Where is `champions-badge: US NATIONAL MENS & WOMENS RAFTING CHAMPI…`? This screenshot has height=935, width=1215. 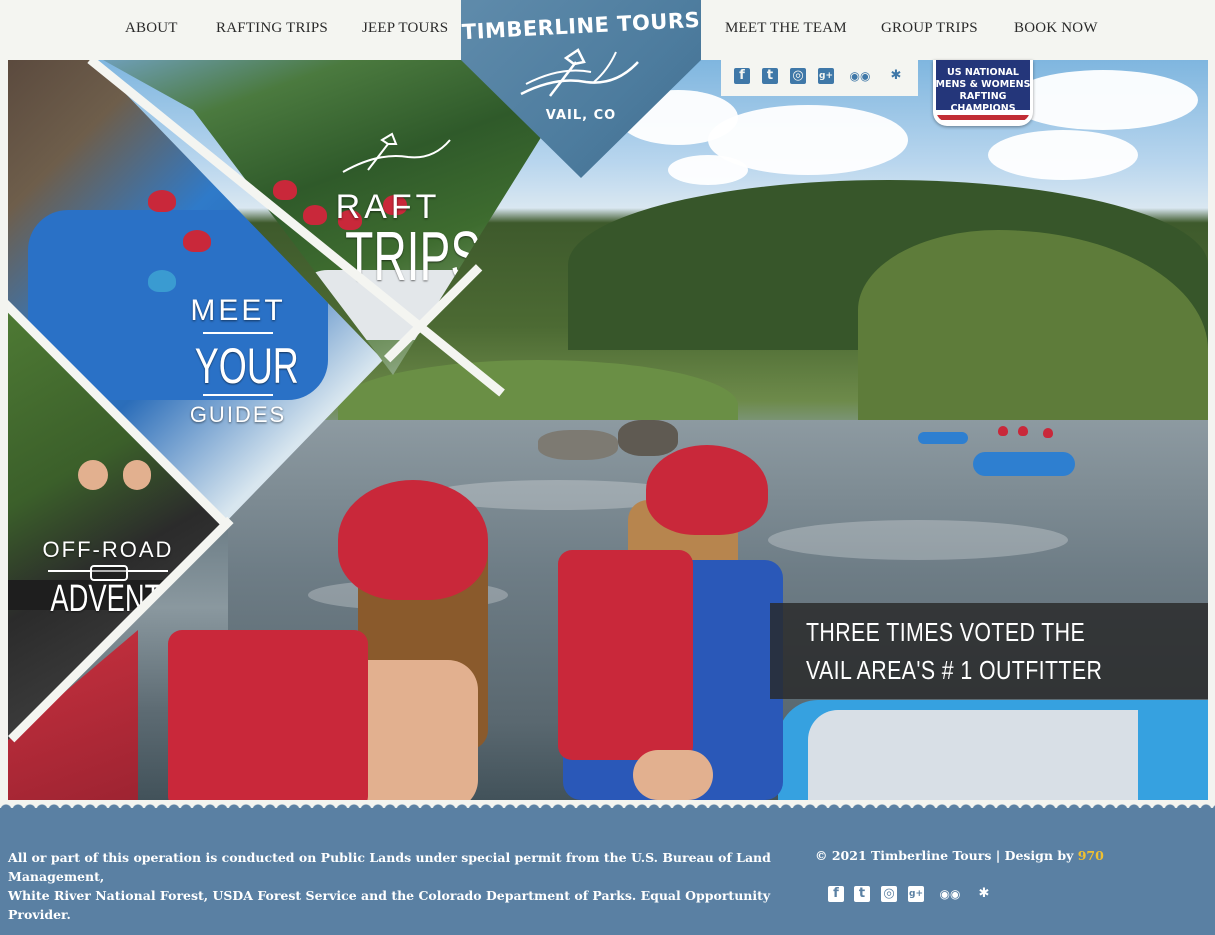 champions-badge: US NATIONAL MENS & WOMENS RAFTING CHAMPI… is located at coordinates (983, 93).